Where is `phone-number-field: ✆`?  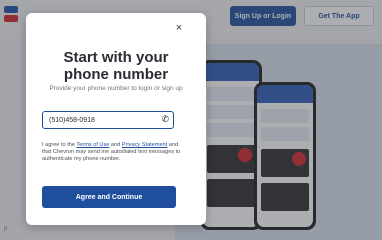 phone-number-field: ✆ is located at coordinates (108, 120).